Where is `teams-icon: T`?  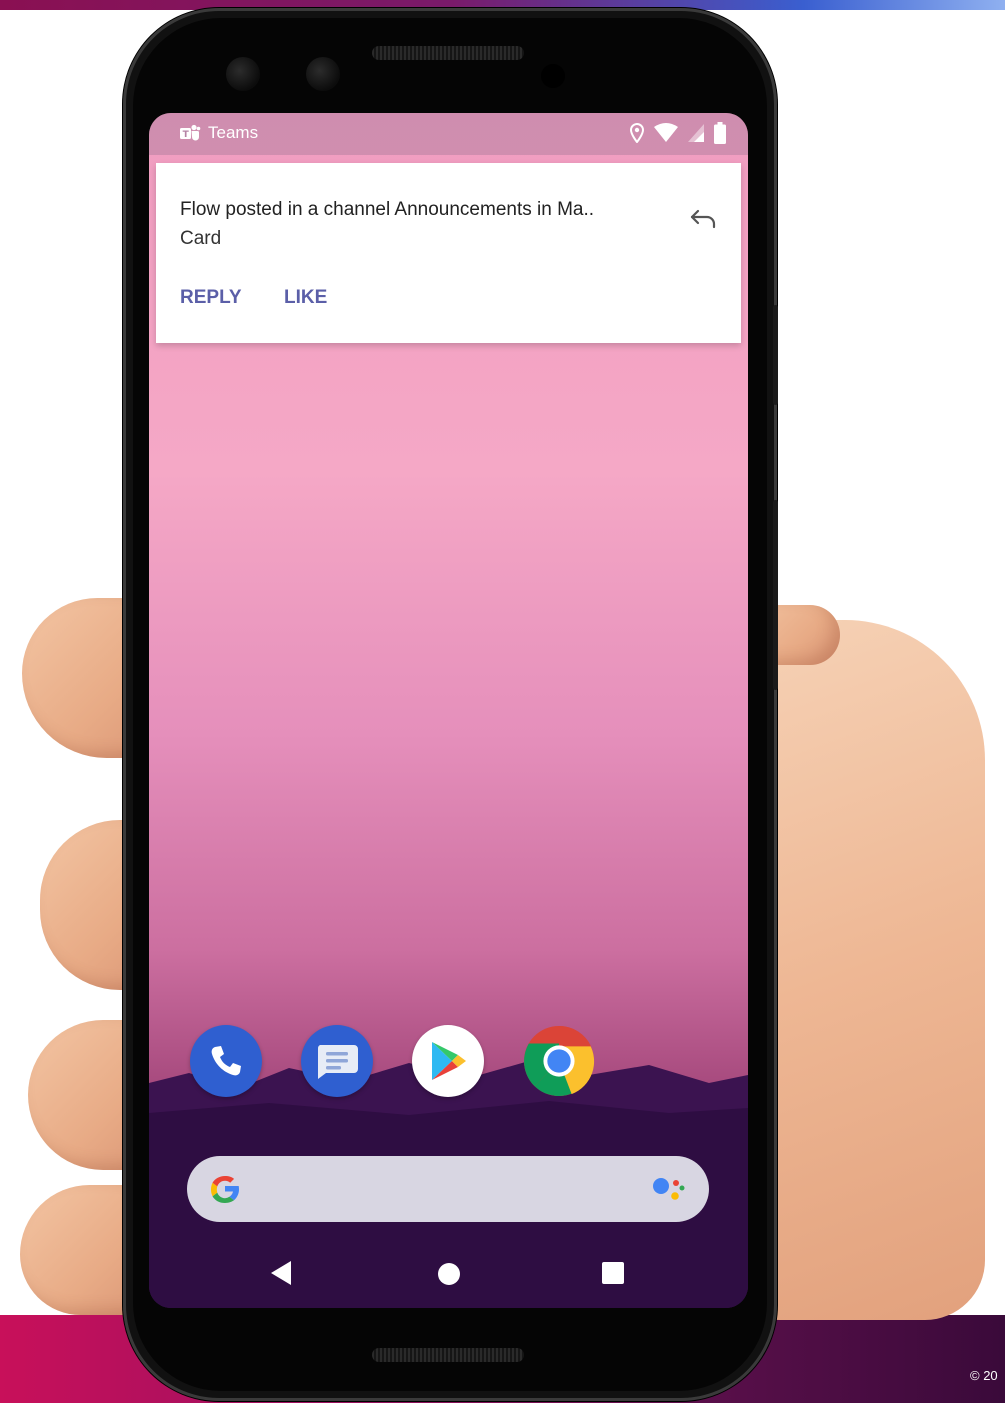
teams-icon: T is located at coordinates (190, 132).